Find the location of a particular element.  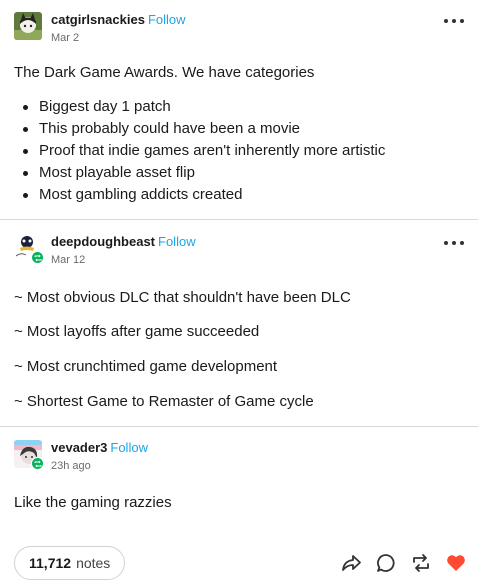

post-header: deepdoughbeast Follow Mar 12 is located at coordinates (239, 254).